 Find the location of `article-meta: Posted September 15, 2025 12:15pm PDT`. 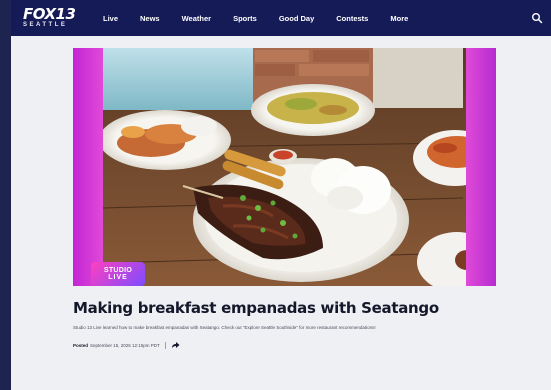

article-meta: Posted September 15, 2025 12:15pm PDT is located at coordinates (126, 345).